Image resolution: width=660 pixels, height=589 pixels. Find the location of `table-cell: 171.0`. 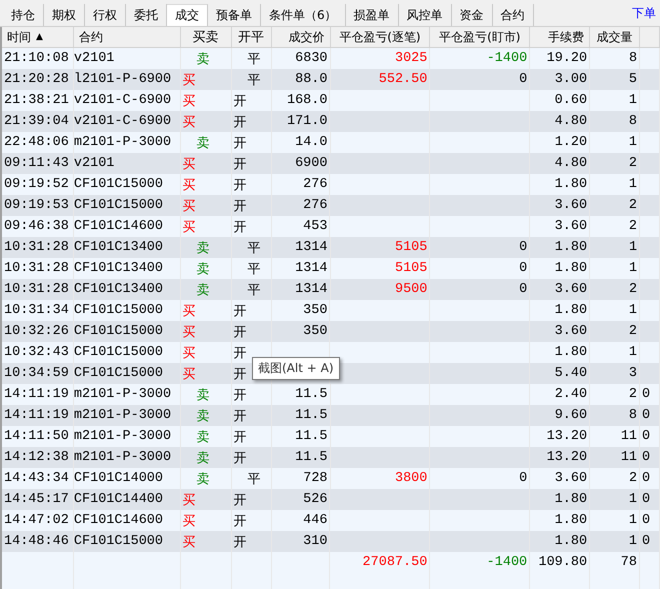

table-cell: 171.0 is located at coordinates (307, 121).